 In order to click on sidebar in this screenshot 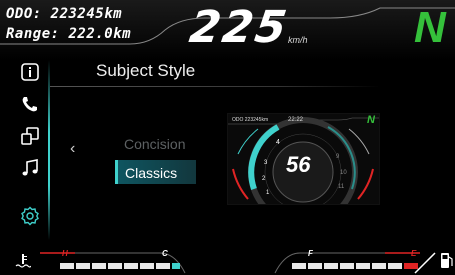, I will do `click(30, 147)`.